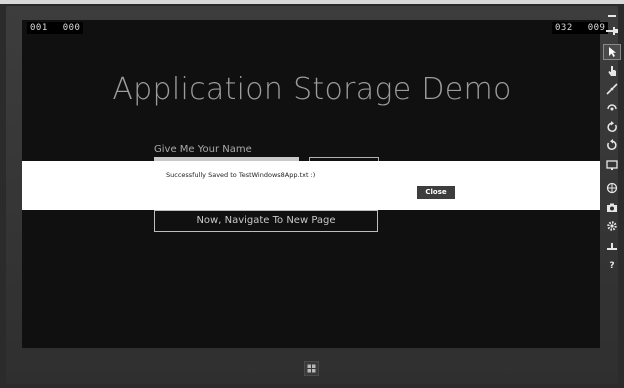  What do you see at coordinates (39, 28) in the screenshot?
I see `counter-value: 001` at bounding box center [39, 28].